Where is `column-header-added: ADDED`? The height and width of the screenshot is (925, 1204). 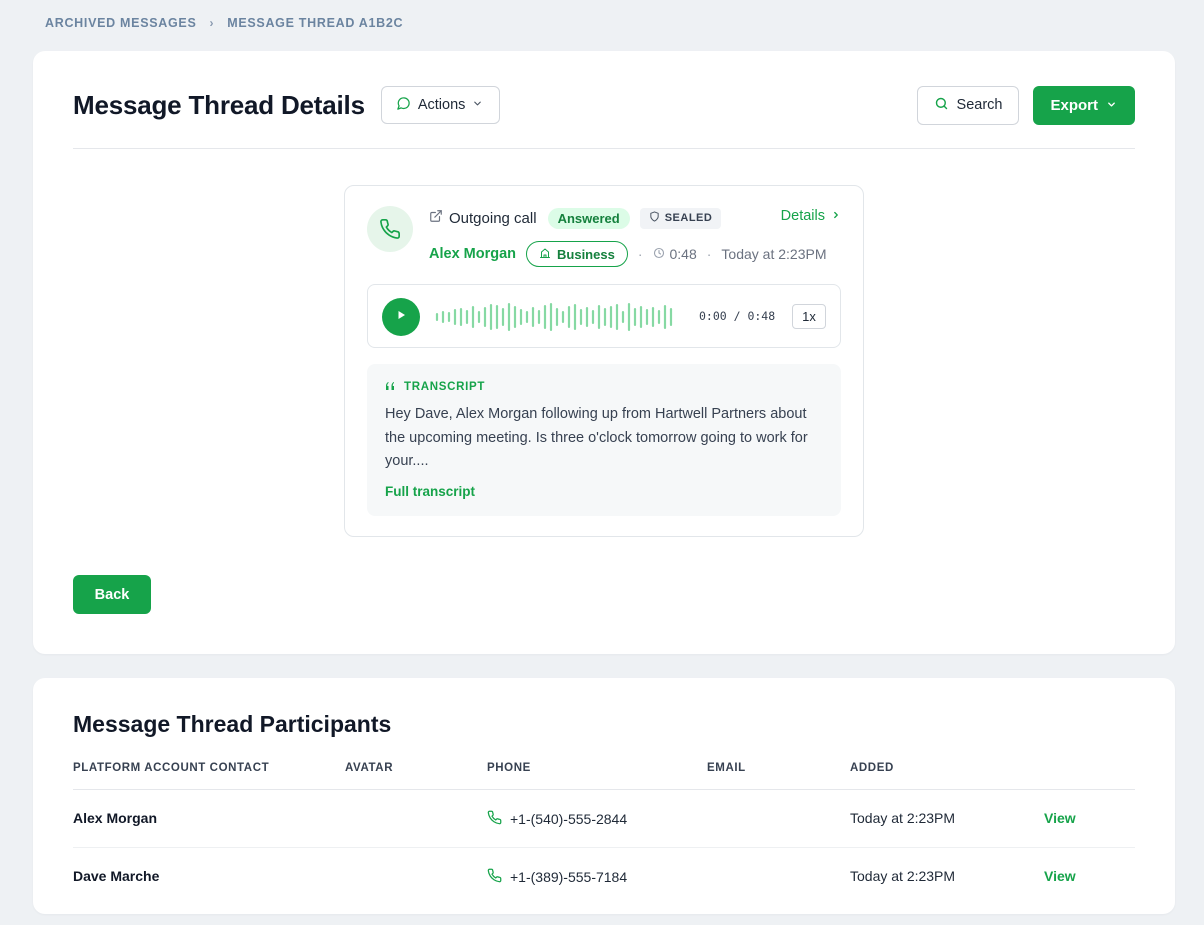 column-header-added: ADDED is located at coordinates (872, 768).